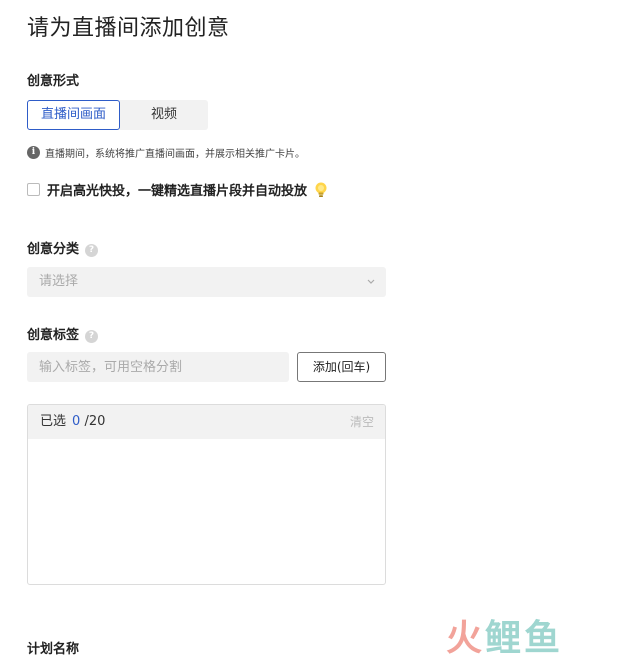 The image size is (617, 661). I want to click on selected-label: 已选, so click(53, 421).